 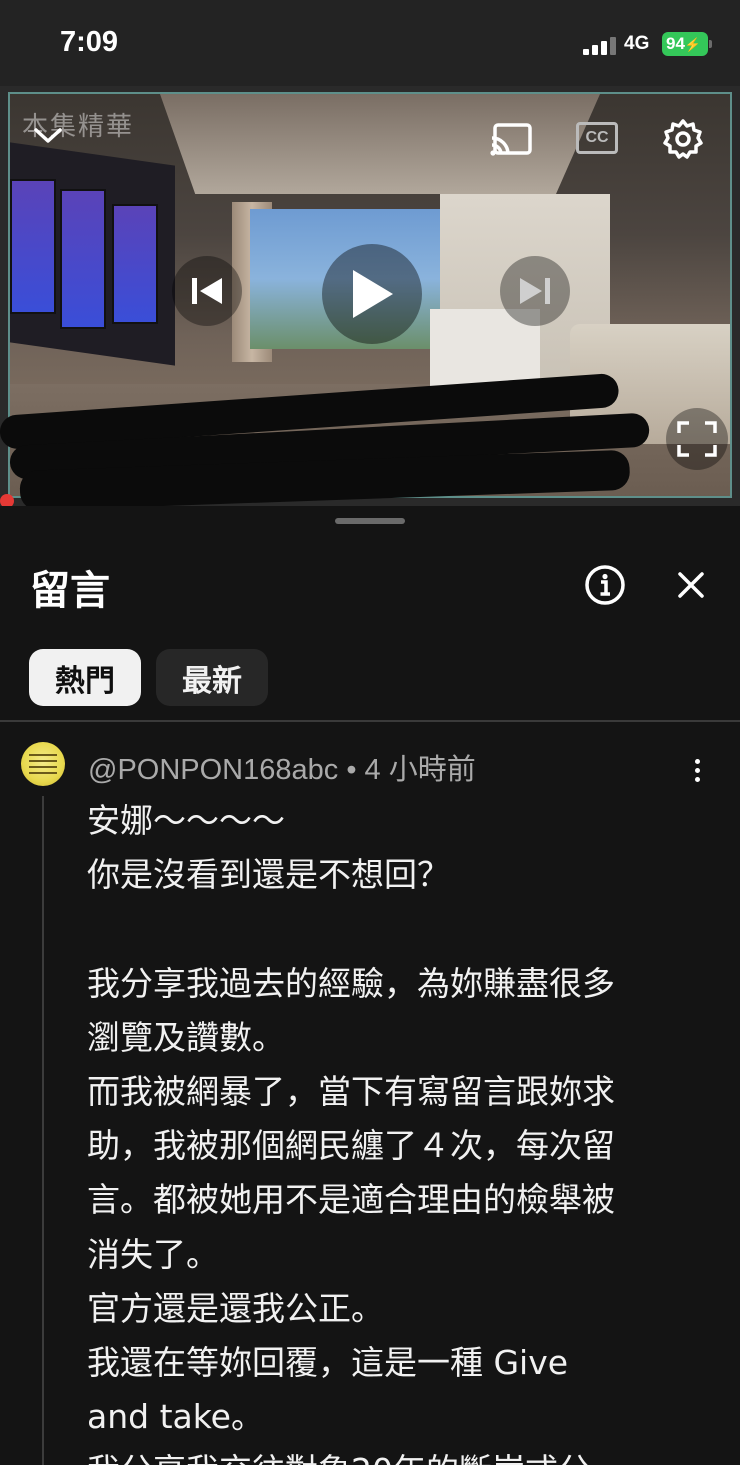 I want to click on comment-line: 瀏覽及讚數。, so click(x=186, y=1037).